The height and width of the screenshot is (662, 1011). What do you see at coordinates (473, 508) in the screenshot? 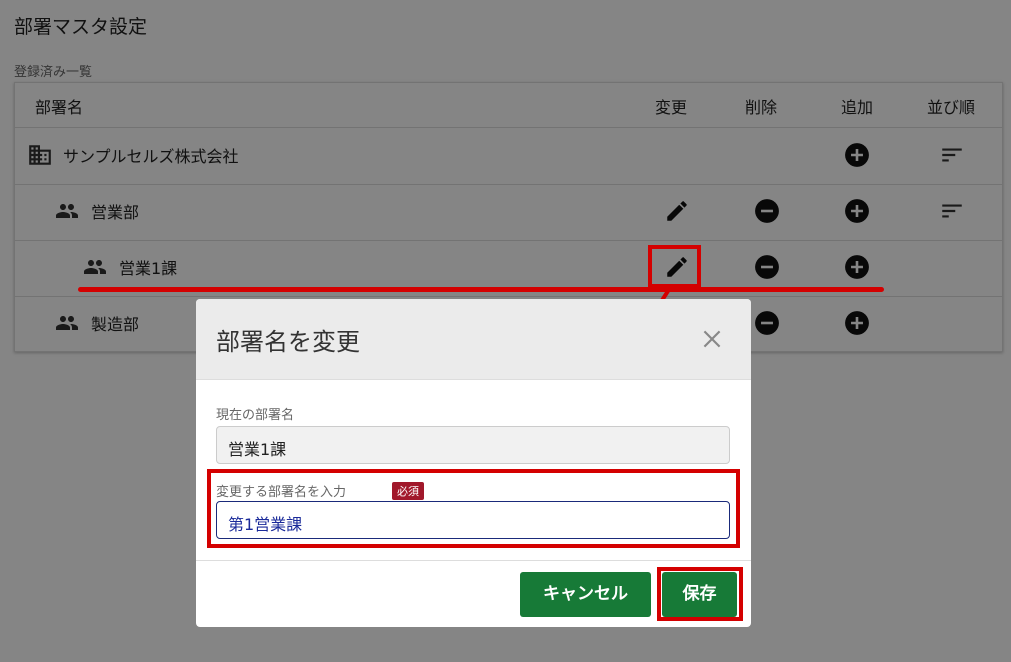
I see `highlight-input-box` at bounding box center [473, 508].